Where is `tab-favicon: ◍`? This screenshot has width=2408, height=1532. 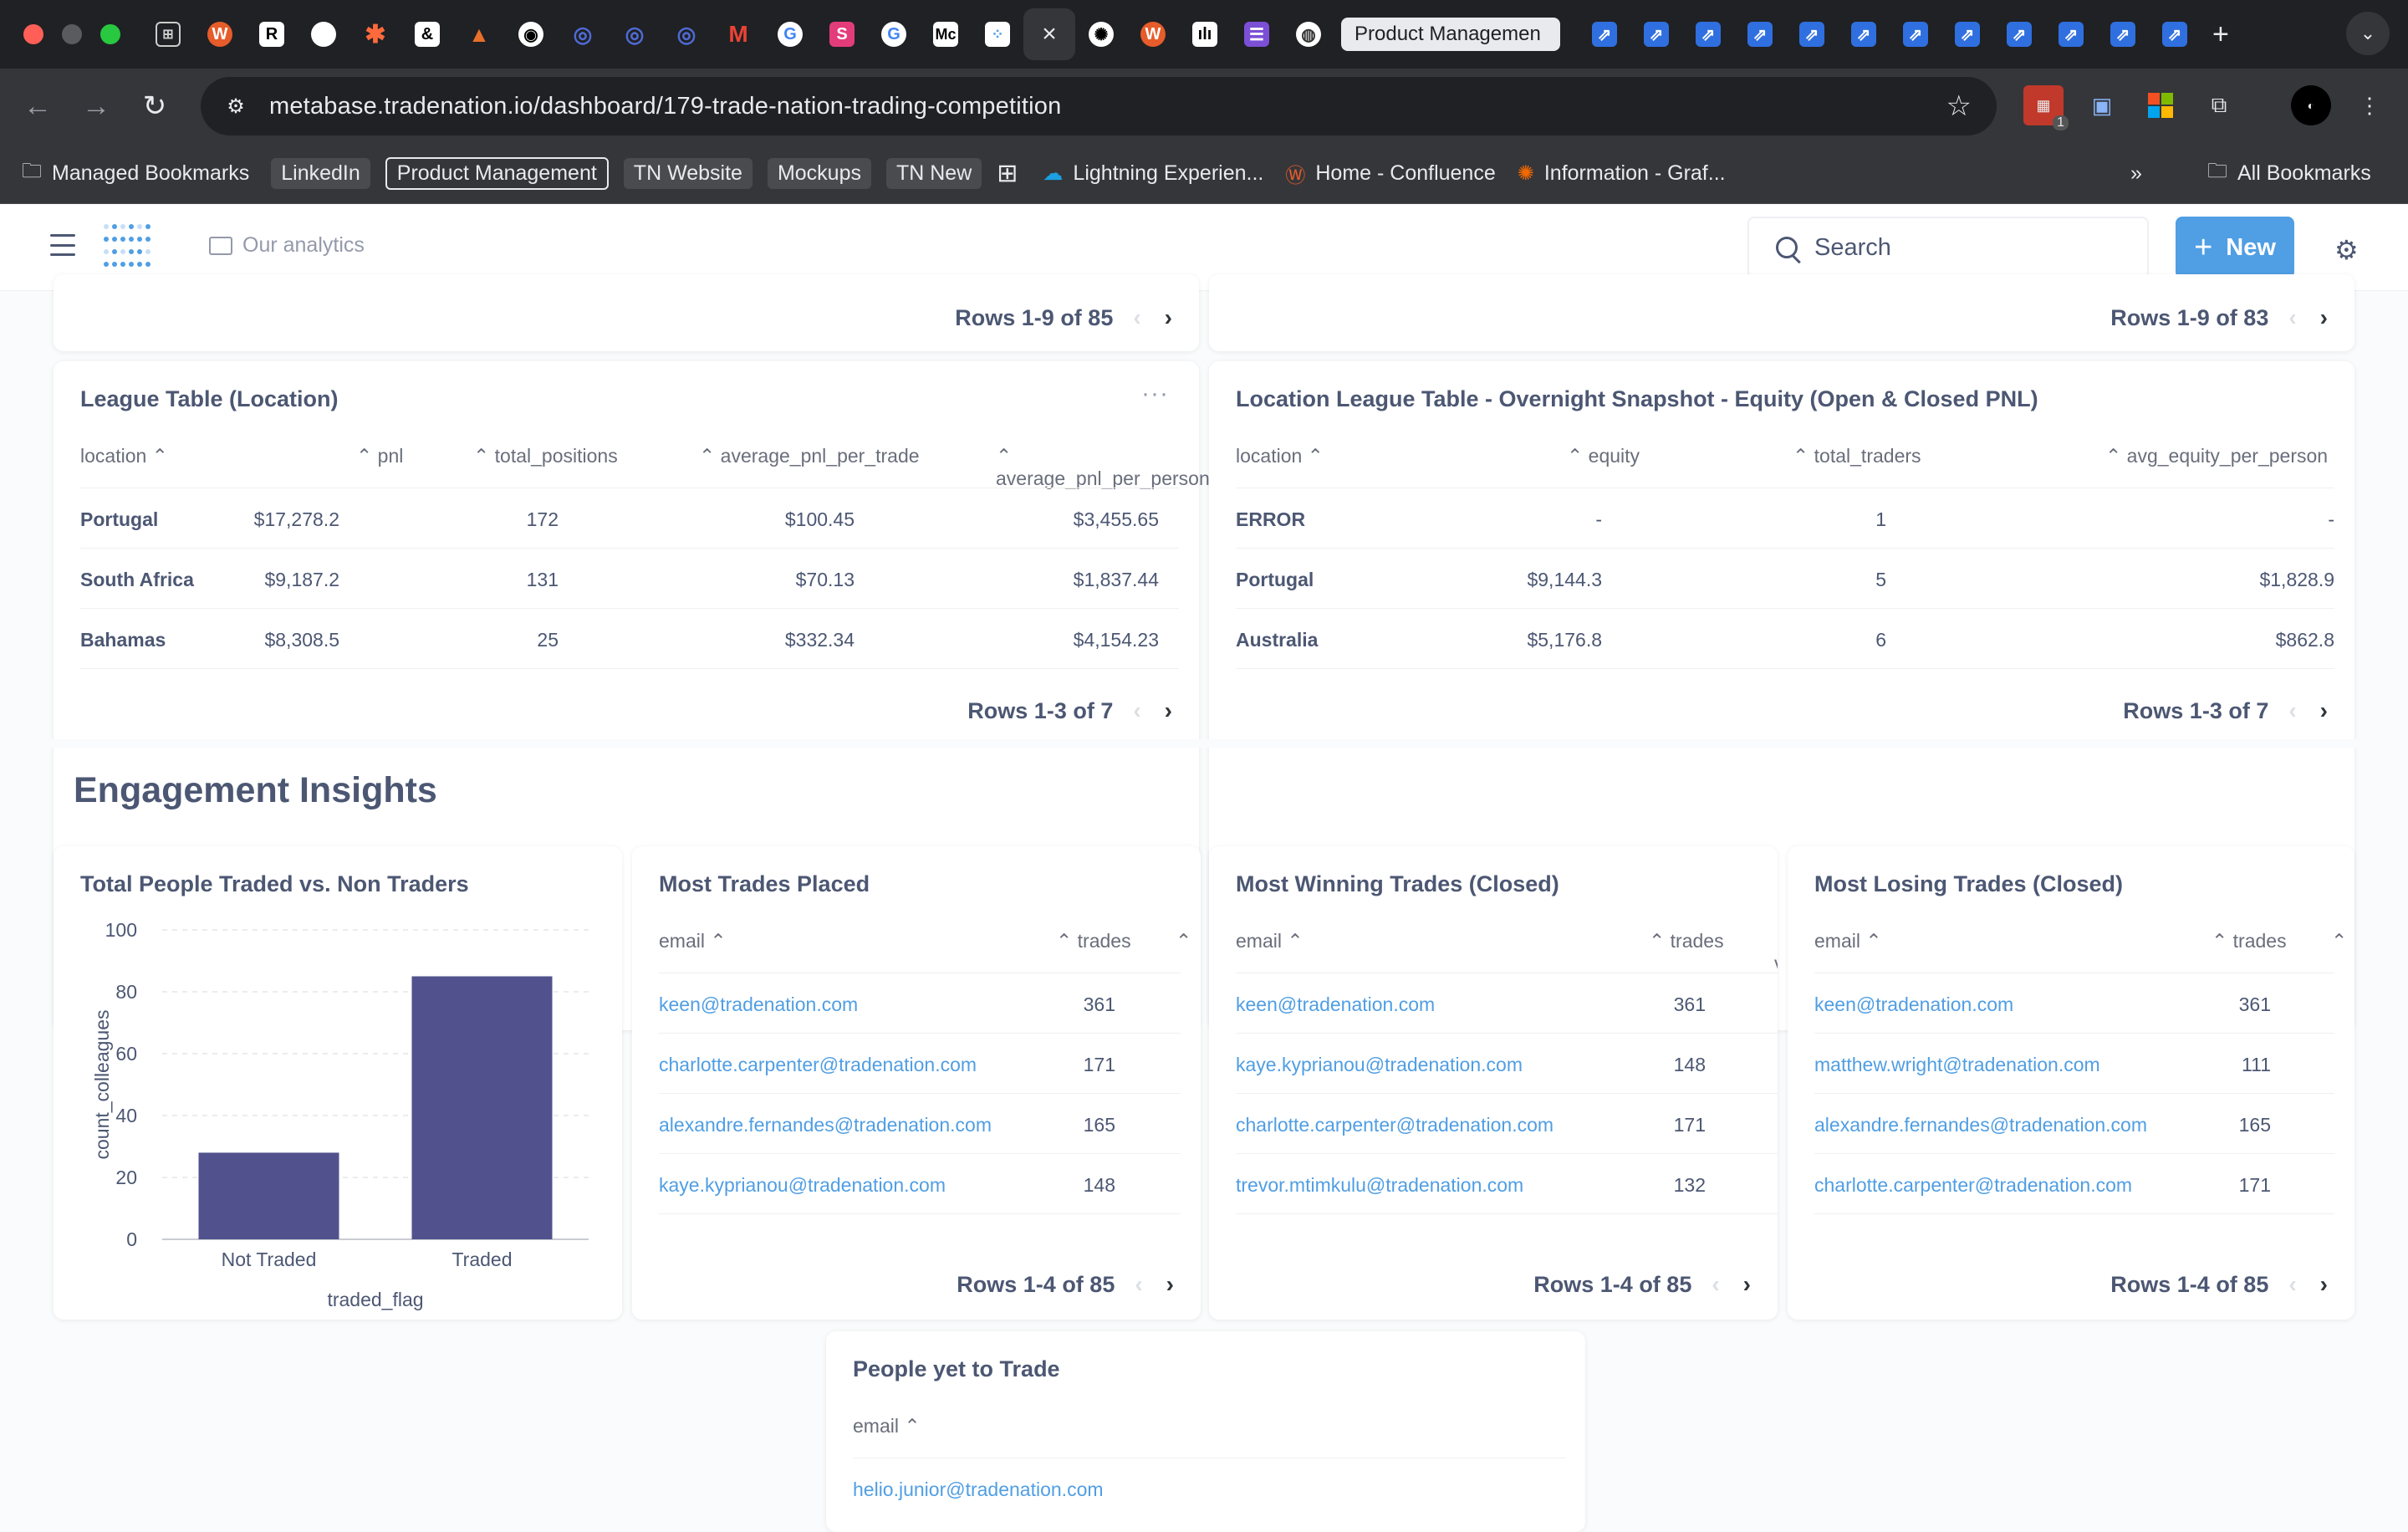 tab-favicon: ◍ is located at coordinates (1308, 34).